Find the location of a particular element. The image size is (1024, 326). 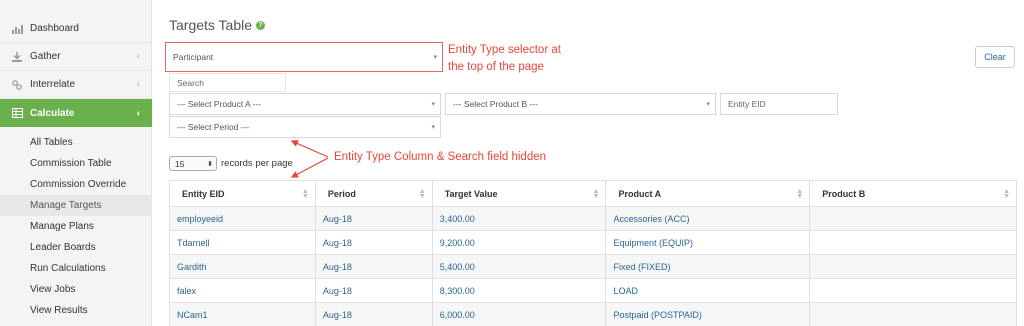

subnav-label: Commission Table is located at coordinates (71, 163).